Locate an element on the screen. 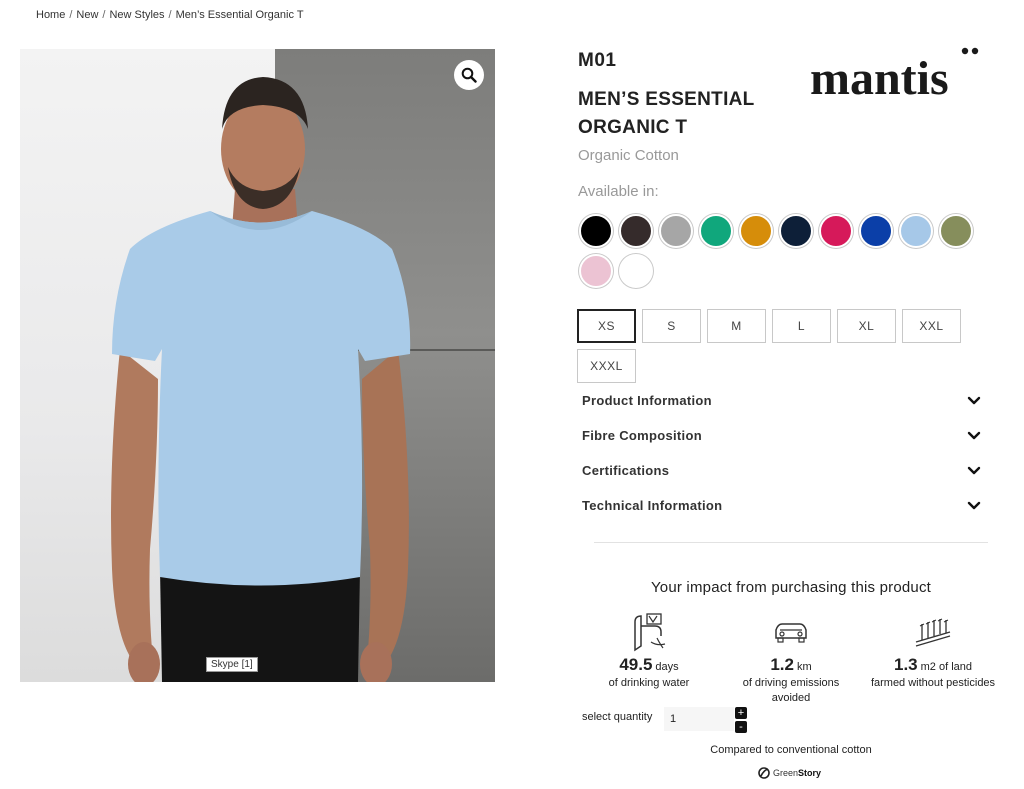 The height and width of the screenshot is (789, 1024). impact-value: 49.5 is located at coordinates (636, 664).